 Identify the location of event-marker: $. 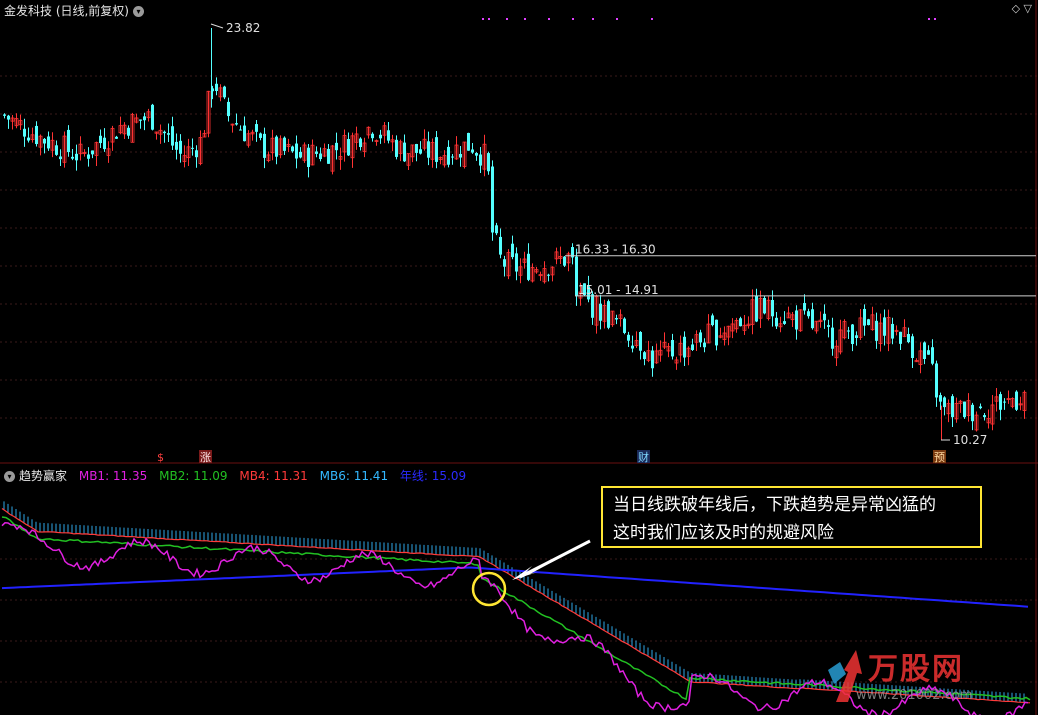
(160, 457).